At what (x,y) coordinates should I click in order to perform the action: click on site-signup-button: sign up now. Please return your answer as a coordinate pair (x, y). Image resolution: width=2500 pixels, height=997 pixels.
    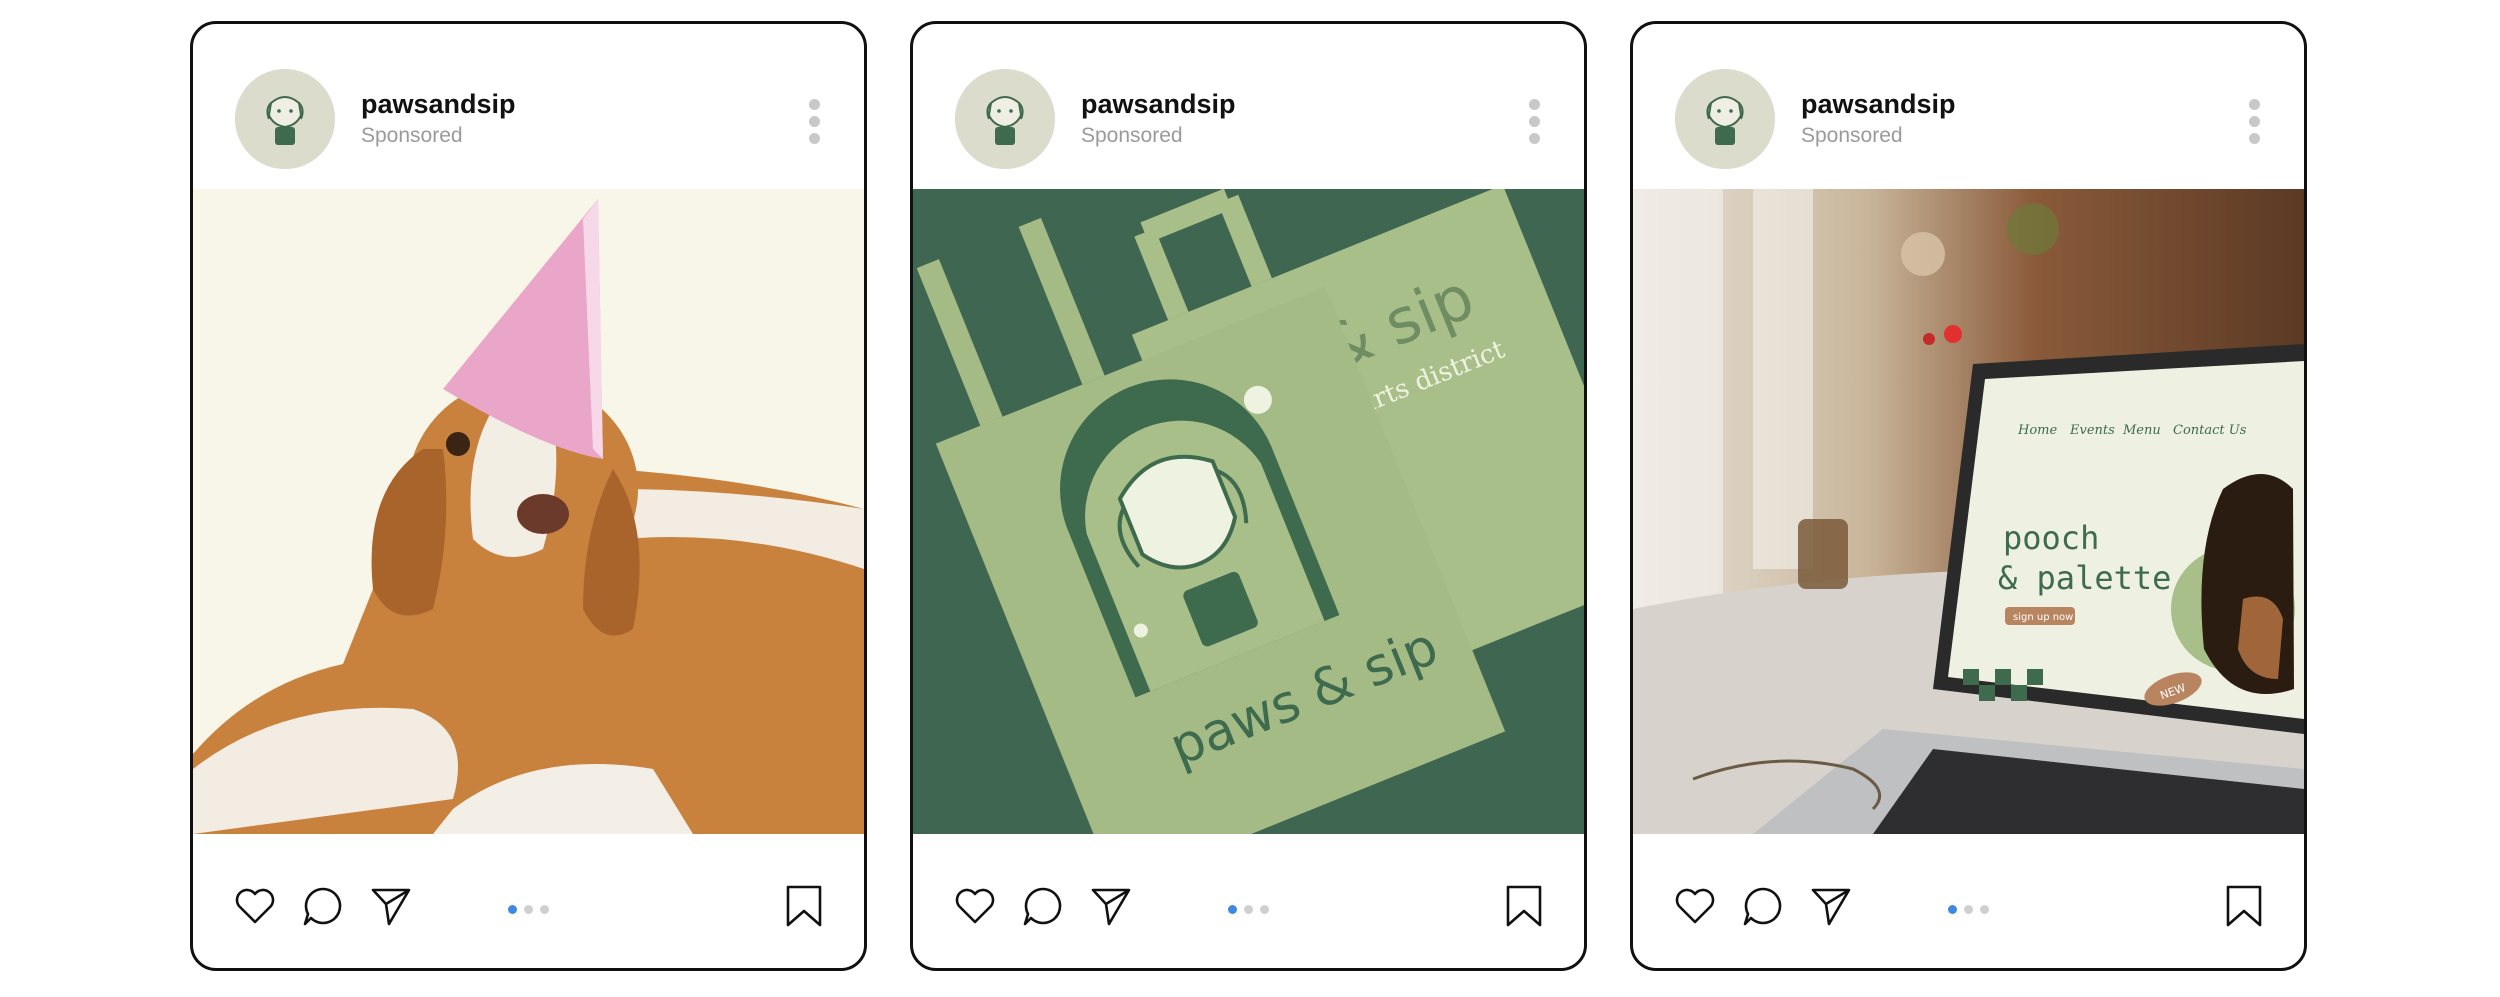
    Looking at the image, I should click on (2043, 617).